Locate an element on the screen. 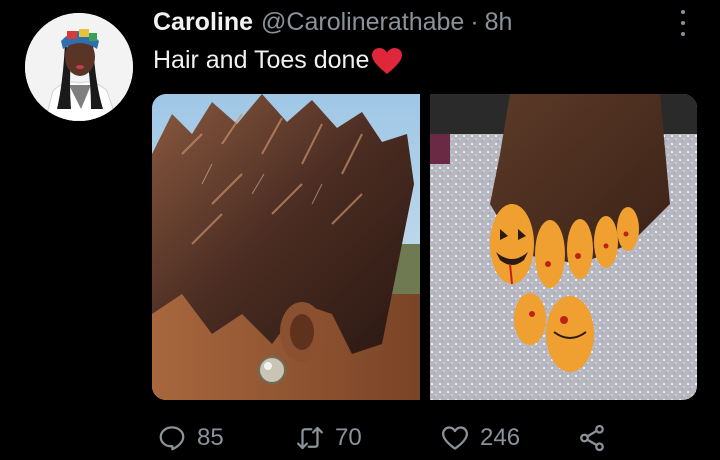 Image resolution: width=720 pixels, height=460 pixels. tweet-text: Hair and Toes done is located at coordinates (278, 60).